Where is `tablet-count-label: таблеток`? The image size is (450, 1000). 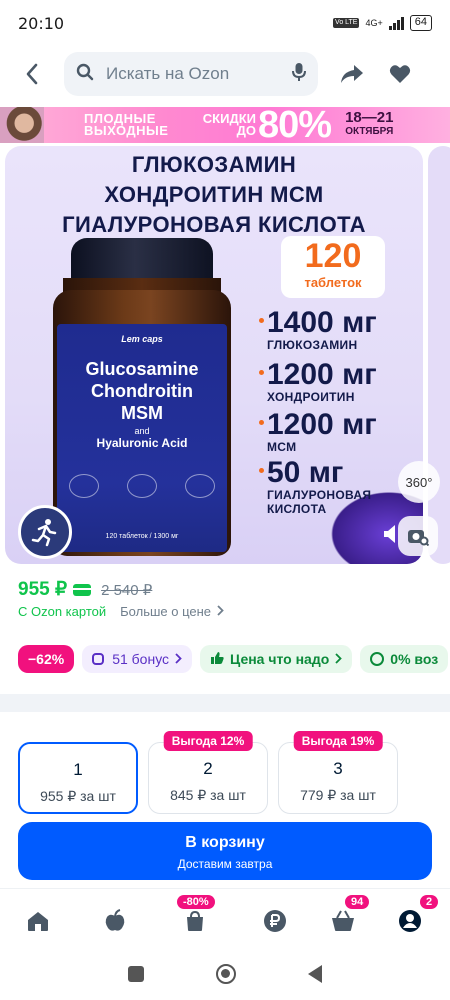
tablet-count-label: таблеток is located at coordinates (333, 282).